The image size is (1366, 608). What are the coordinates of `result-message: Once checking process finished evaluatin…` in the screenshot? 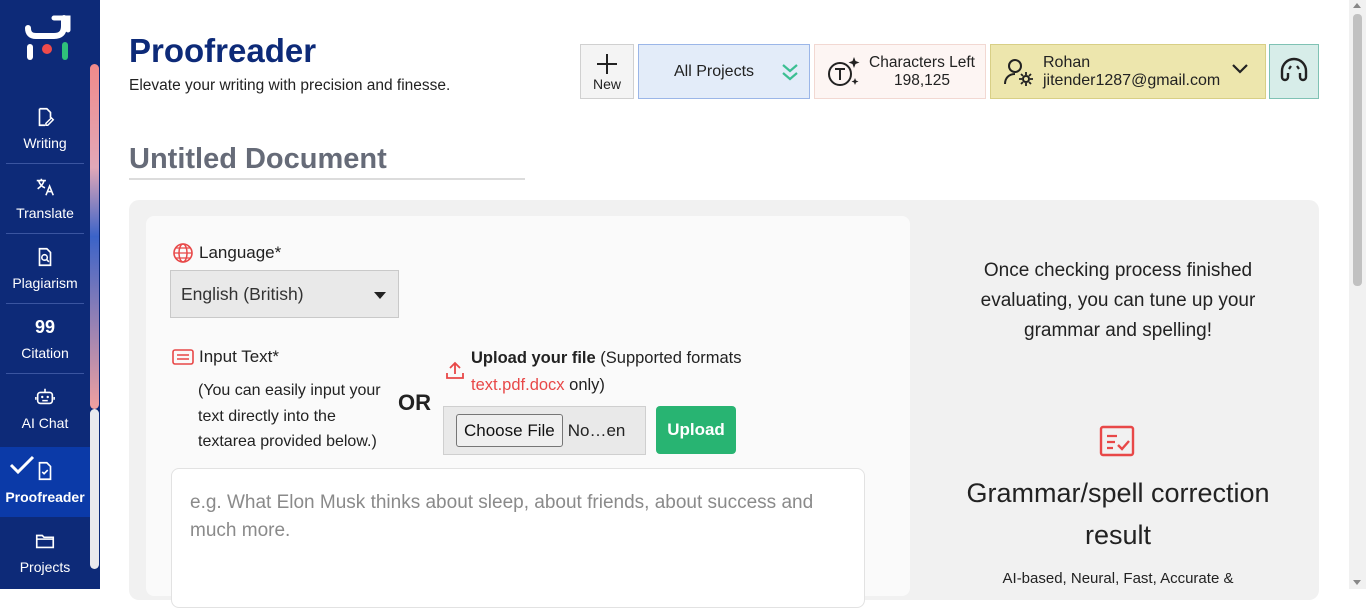 It's located at (1118, 300).